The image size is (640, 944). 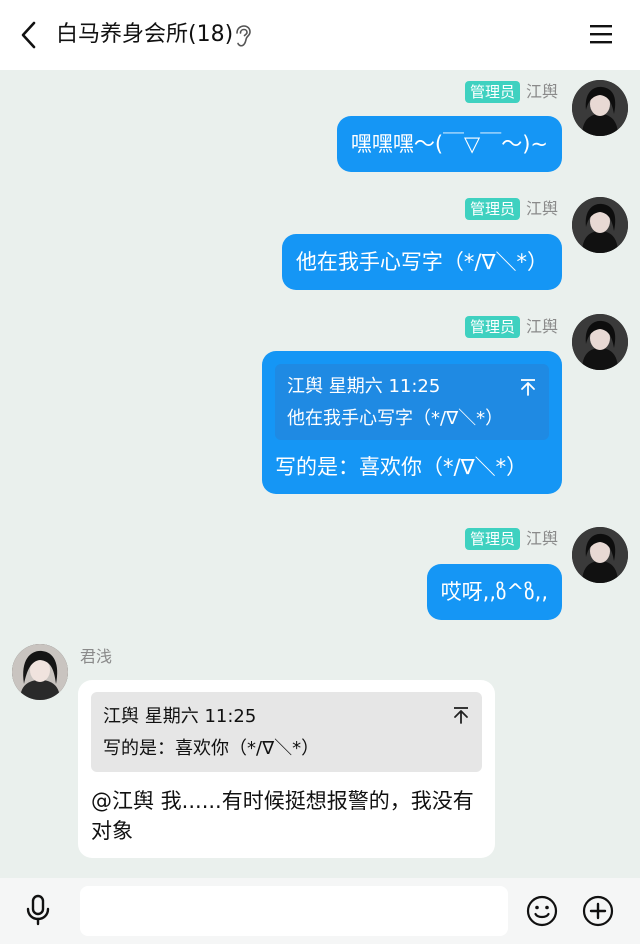 I want to click on quote-text: 他在我手心写字（*/∇＼*）, so click(x=395, y=418).